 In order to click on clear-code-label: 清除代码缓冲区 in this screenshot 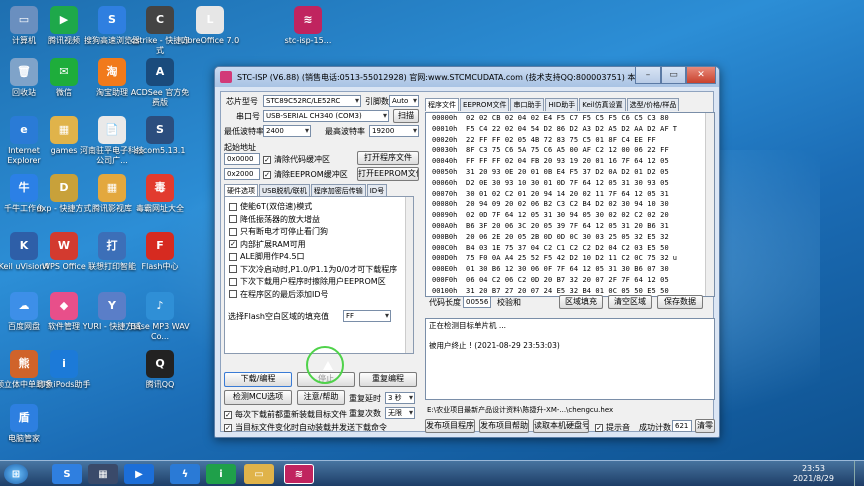, I will do `click(302, 159)`.